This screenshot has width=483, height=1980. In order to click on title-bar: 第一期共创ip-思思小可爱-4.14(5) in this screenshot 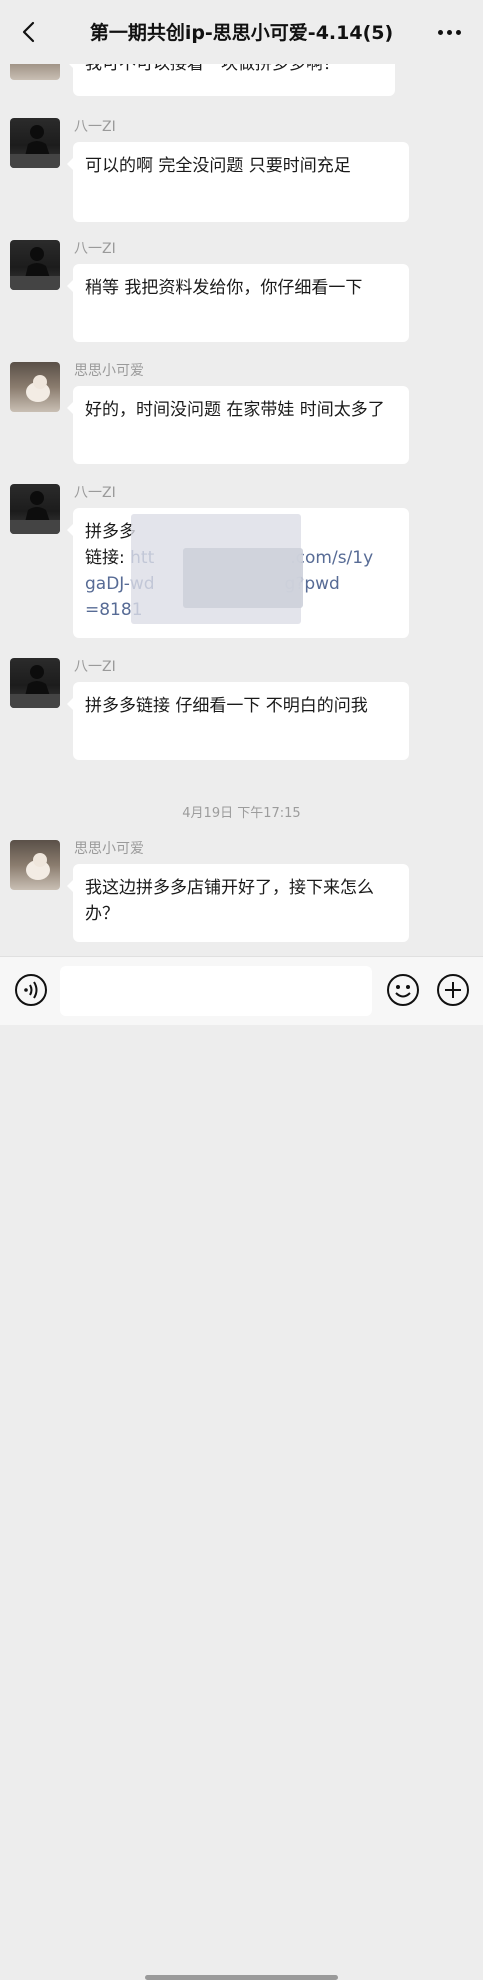, I will do `click(241, 32)`.